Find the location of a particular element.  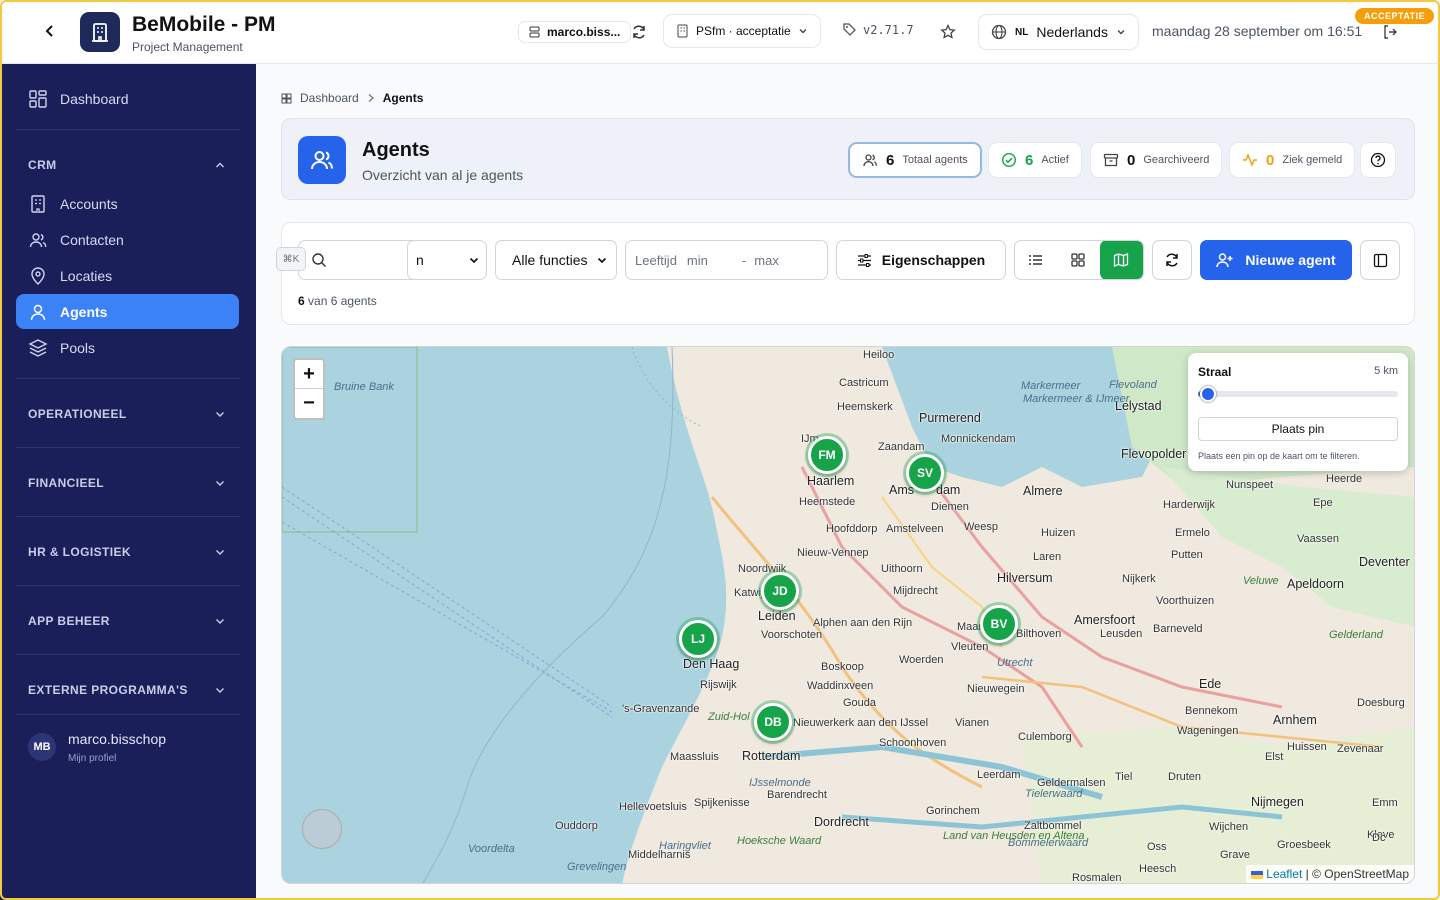

list-icon is located at coordinates (1035, 260).